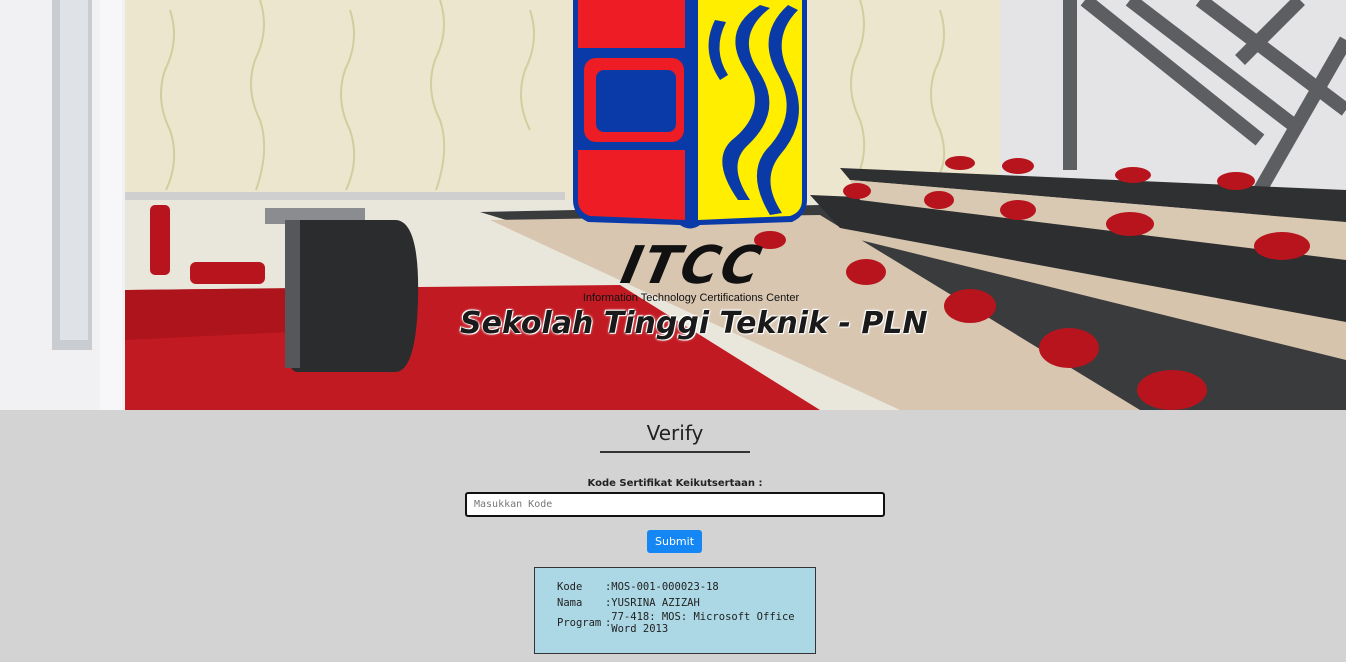 The height and width of the screenshot is (662, 1346). Describe the element at coordinates (694, 323) in the screenshot. I see `school-name: Sekolah Tinggi Teknik - PLN` at that location.